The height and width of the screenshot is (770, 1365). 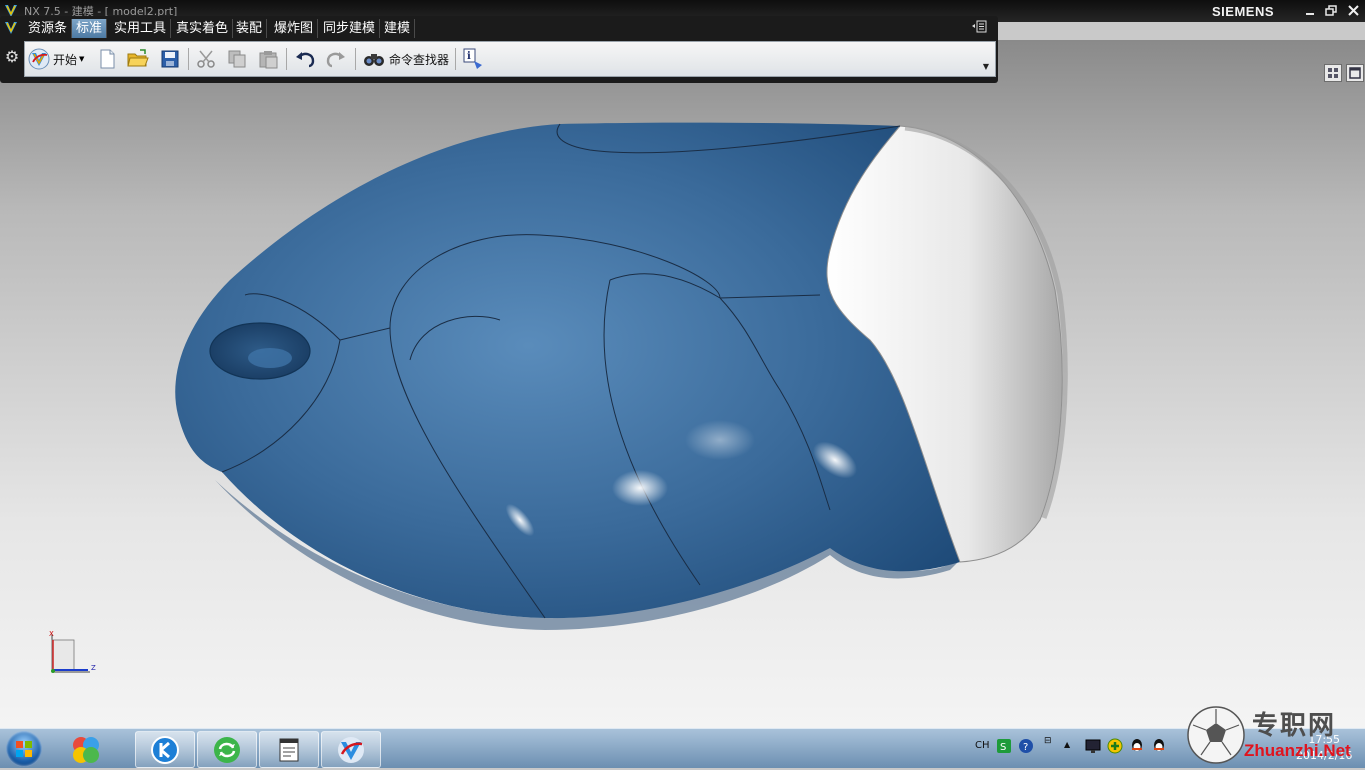 What do you see at coordinates (1048, 741) in the screenshot?
I see `ime-toolbar-icon: ⊟` at bounding box center [1048, 741].